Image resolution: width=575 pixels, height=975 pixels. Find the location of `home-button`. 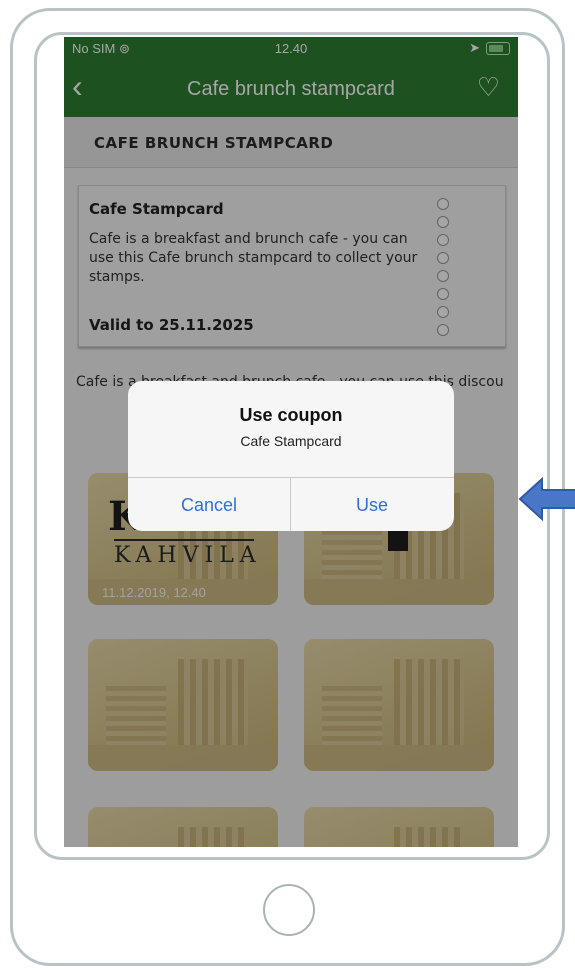

home-button is located at coordinates (289, 910).